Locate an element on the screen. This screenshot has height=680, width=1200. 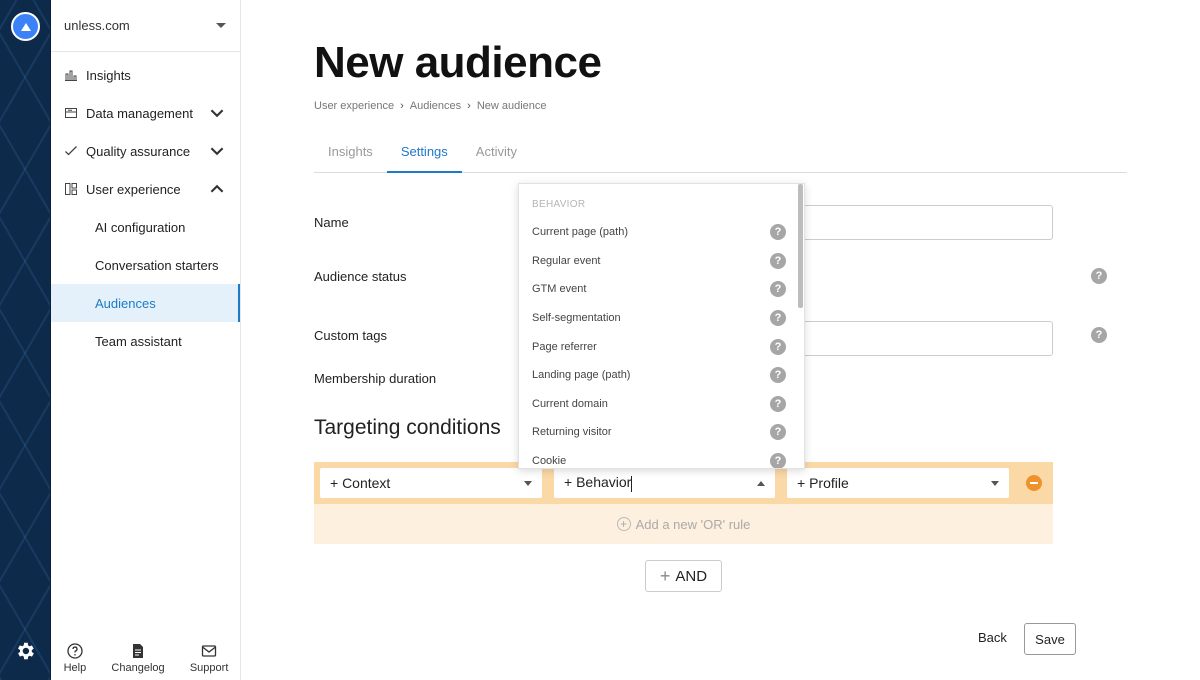
sidebar-item-user-experience: User experience is located at coordinates (145, 189).